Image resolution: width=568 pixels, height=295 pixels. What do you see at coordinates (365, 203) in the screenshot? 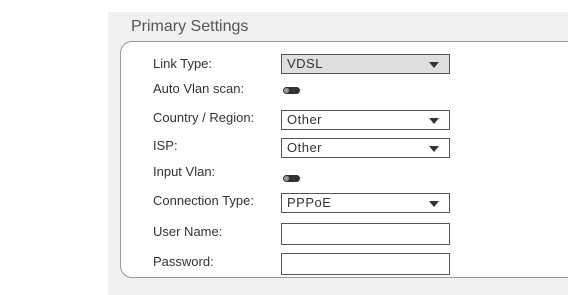
I see `connection-type-select: PPPoE` at bounding box center [365, 203].